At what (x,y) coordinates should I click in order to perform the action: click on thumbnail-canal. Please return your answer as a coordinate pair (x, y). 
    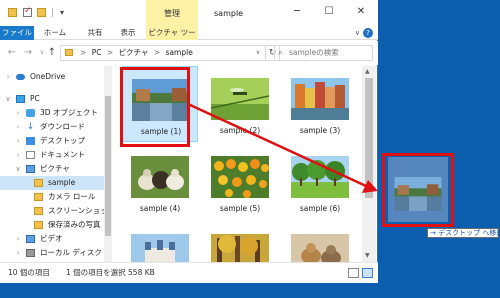
    Looking at the image, I should click on (418, 194).